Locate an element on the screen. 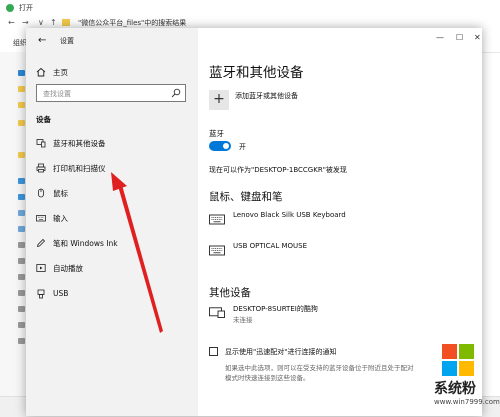  bluetooth-heading: 蓝牙 is located at coordinates (216, 133).